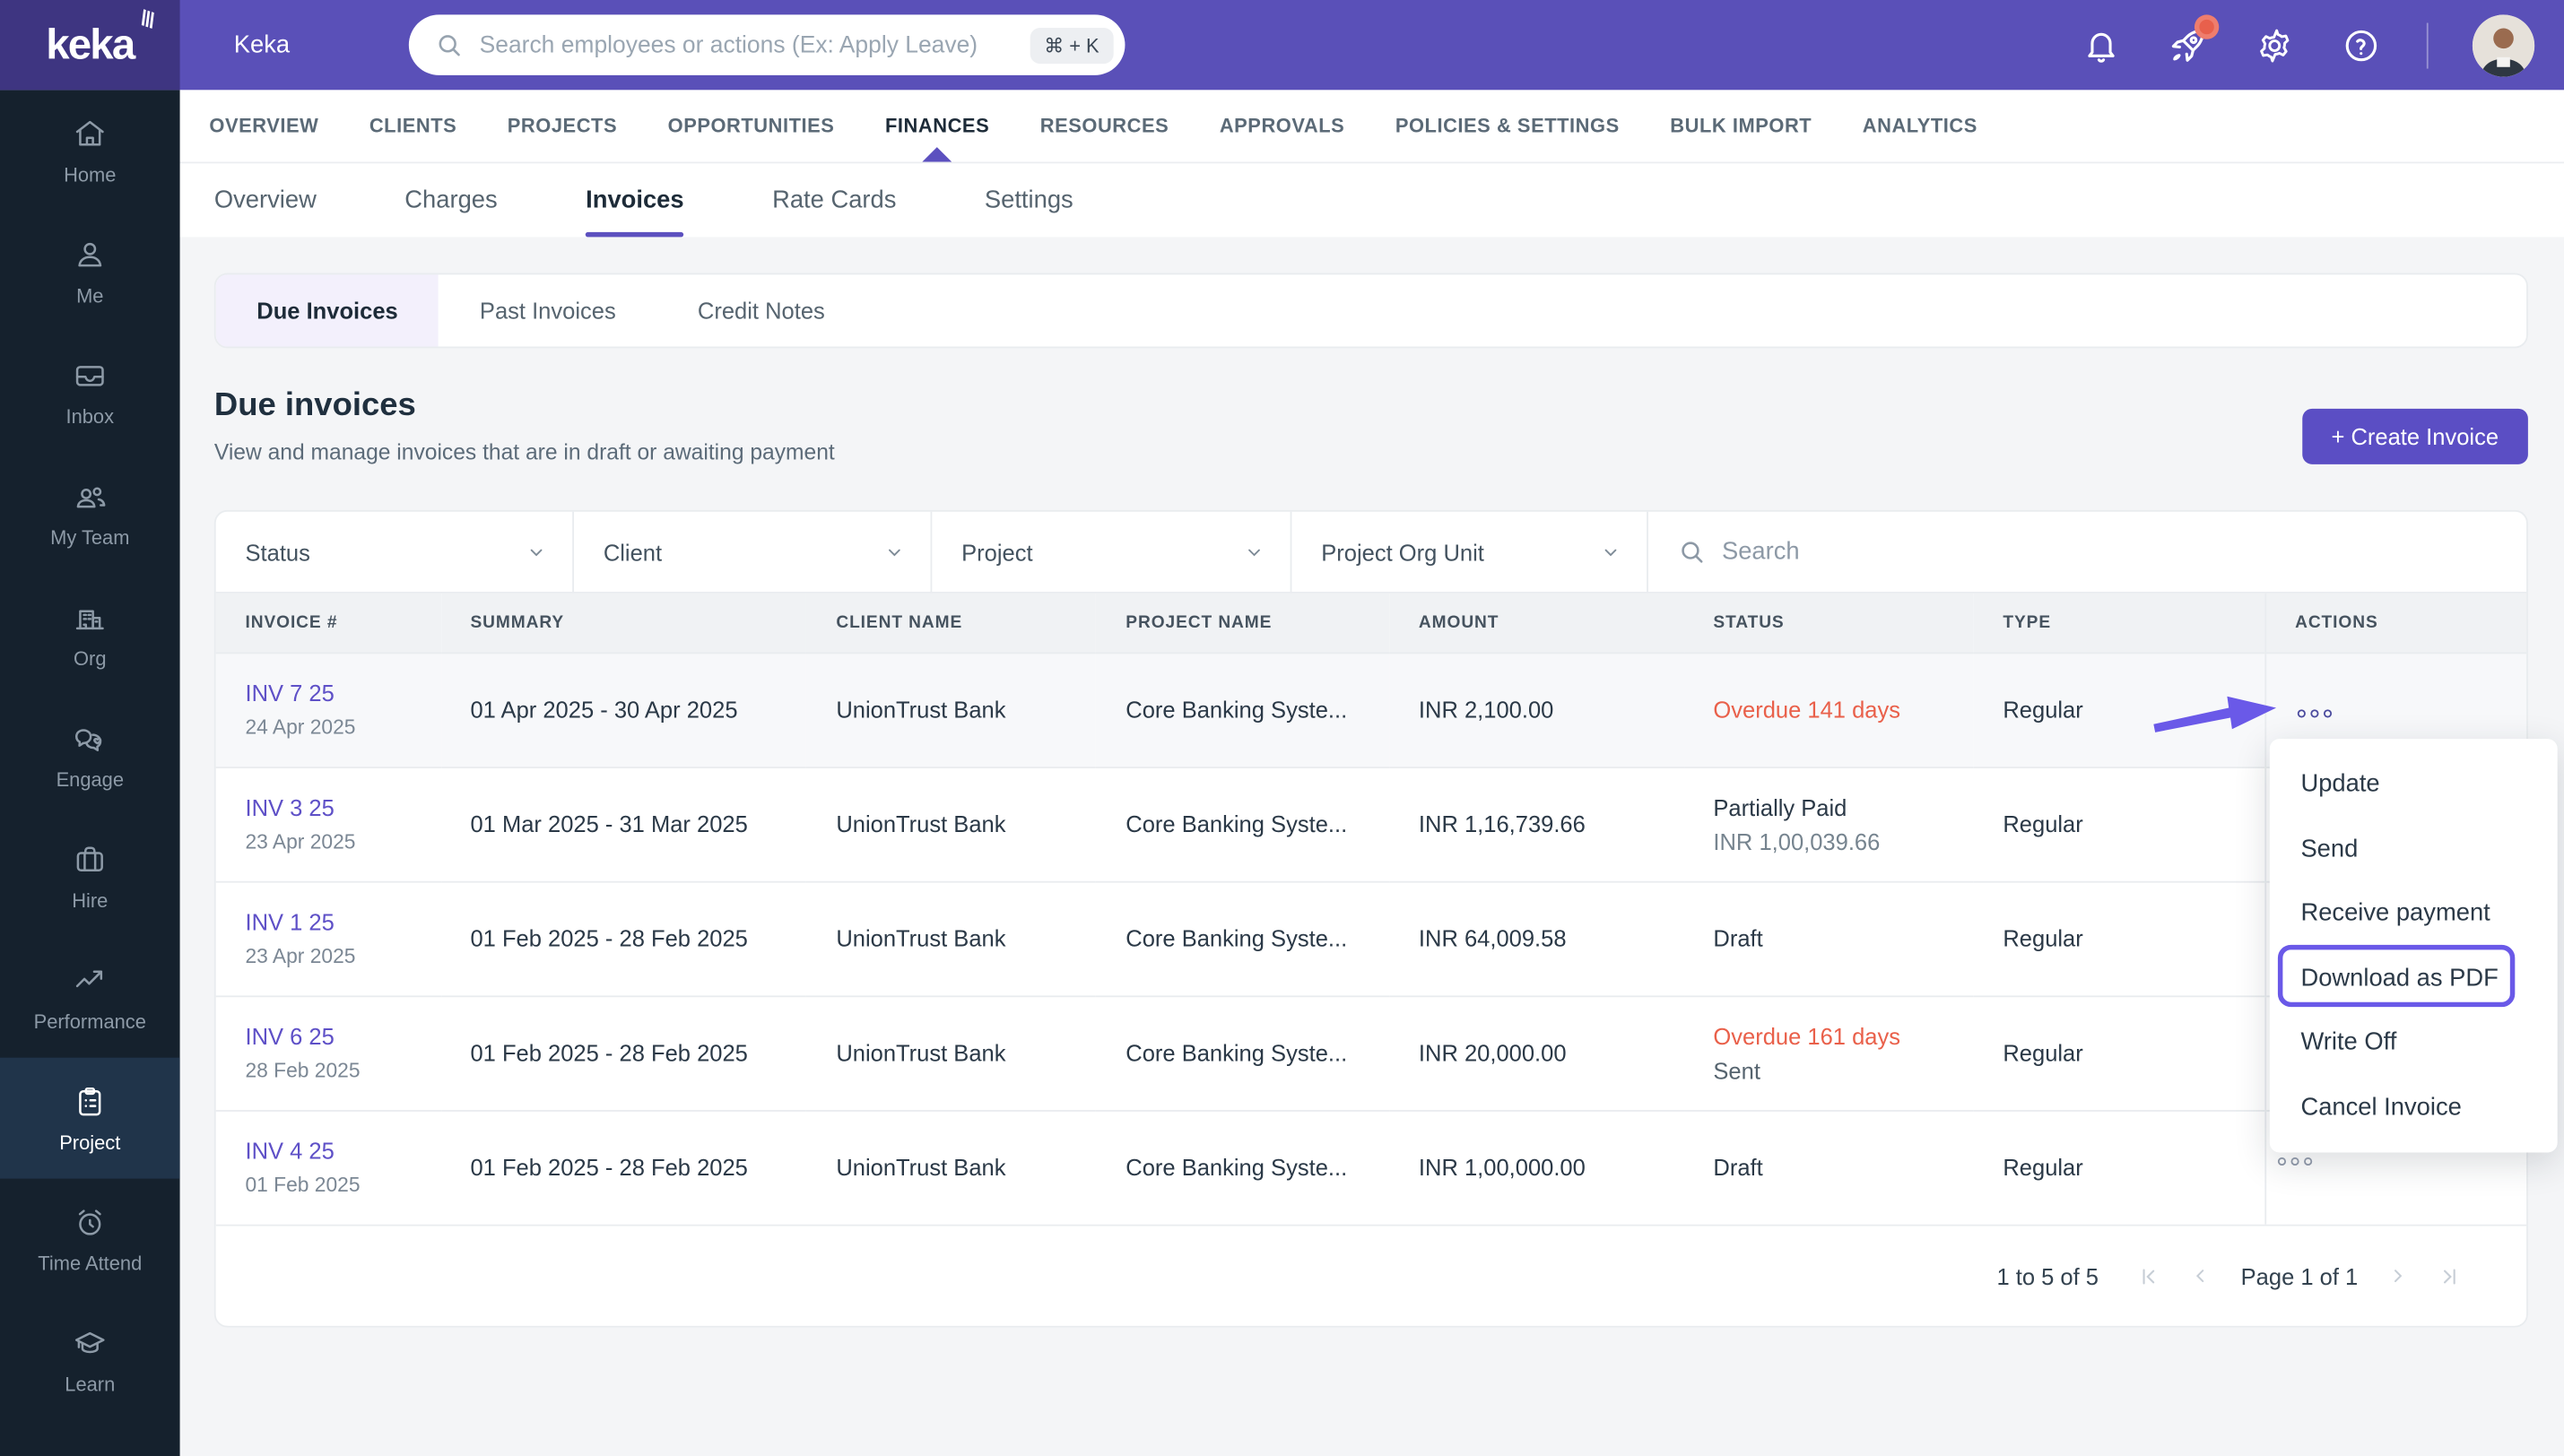 The height and width of the screenshot is (1456, 2564). What do you see at coordinates (266, 200) in the screenshot?
I see `subnav-overview: Overview` at bounding box center [266, 200].